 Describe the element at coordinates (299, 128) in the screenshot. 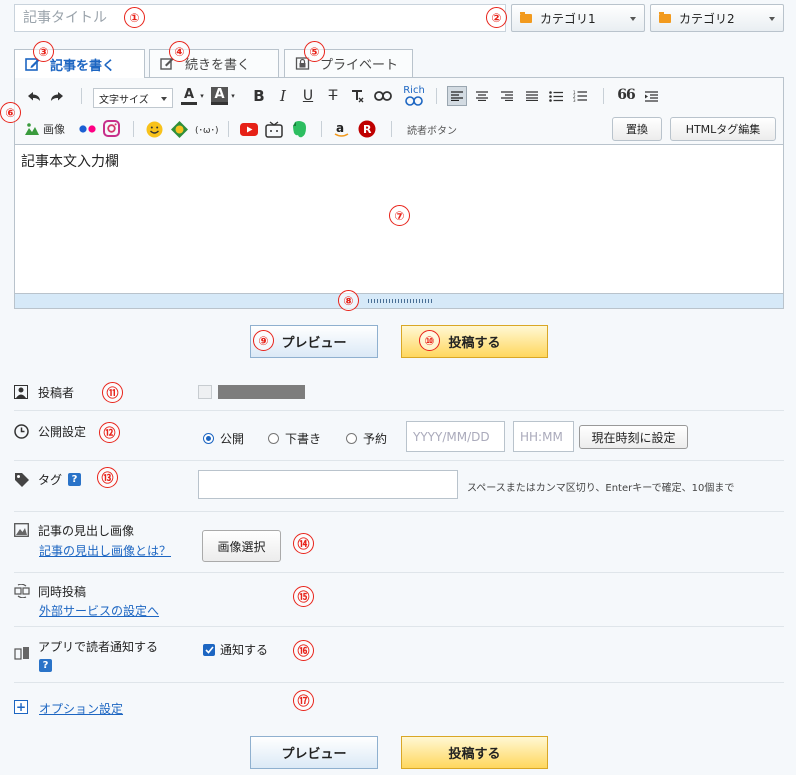

I see `evernote-icon` at that location.